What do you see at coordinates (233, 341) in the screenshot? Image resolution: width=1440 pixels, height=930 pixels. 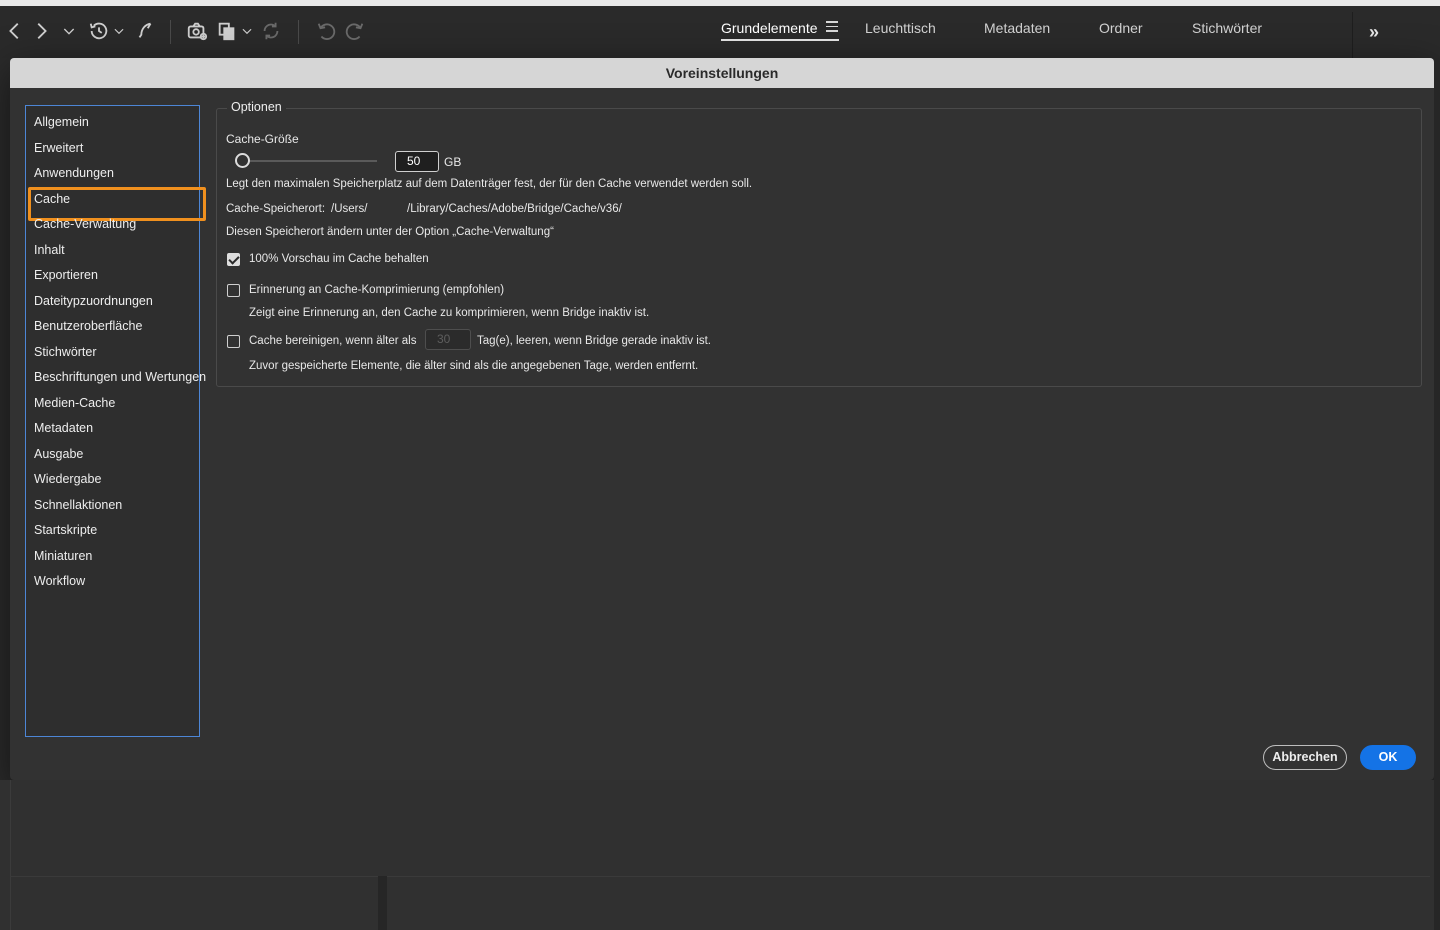 I see `purge-cache-checkbox` at bounding box center [233, 341].